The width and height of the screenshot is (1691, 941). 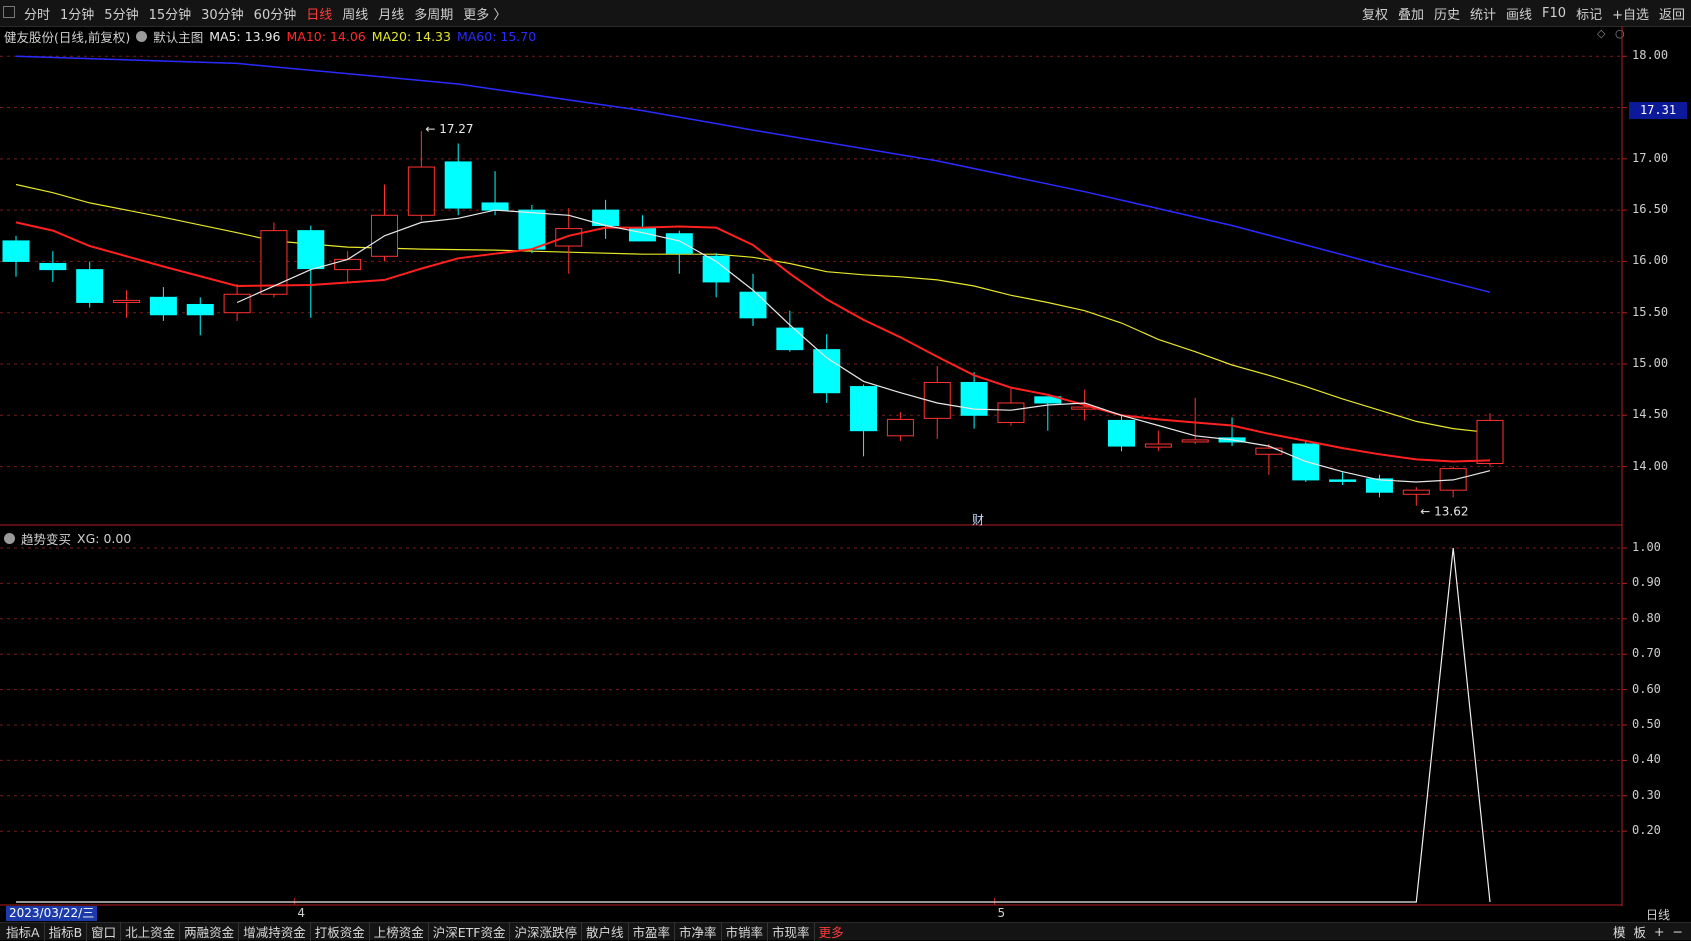 What do you see at coordinates (1646, 617) in the screenshot?
I see `indicator-tick-label: 0.80` at bounding box center [1646, 617].